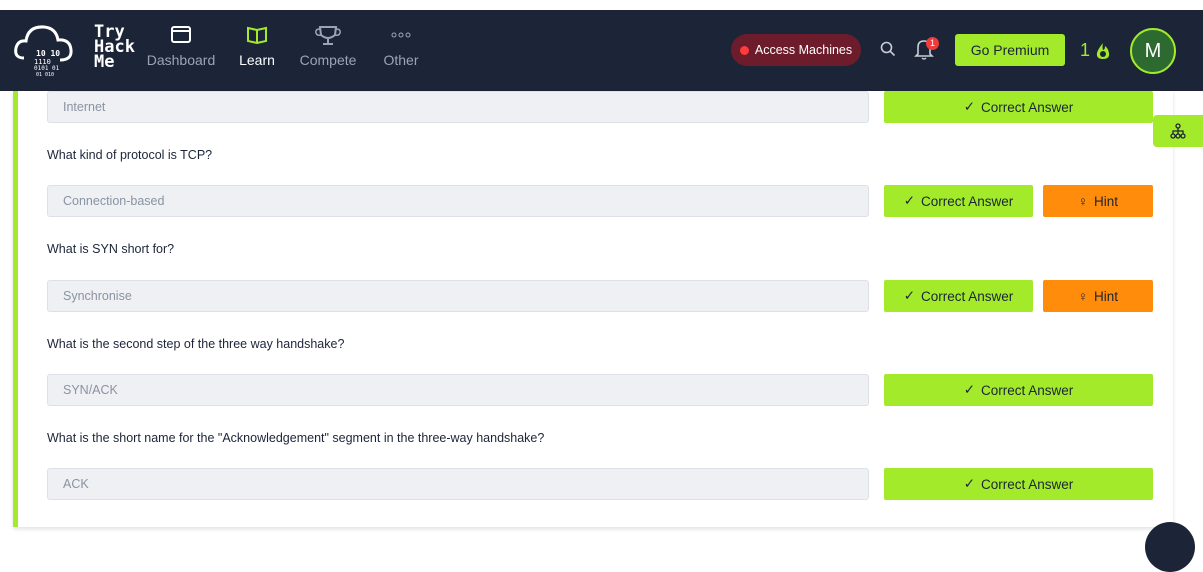 The width and height of the screenshot is (1203, 572). I want to click on nav-other: Other, so click(401, 46).